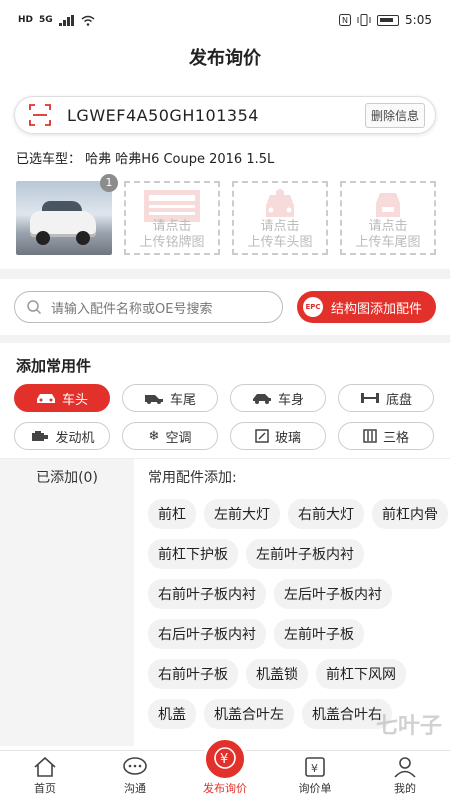  Describe the element at coordinates (408, 726) in the screenshot. I see `watermark-logo: 七叶子` at that location.